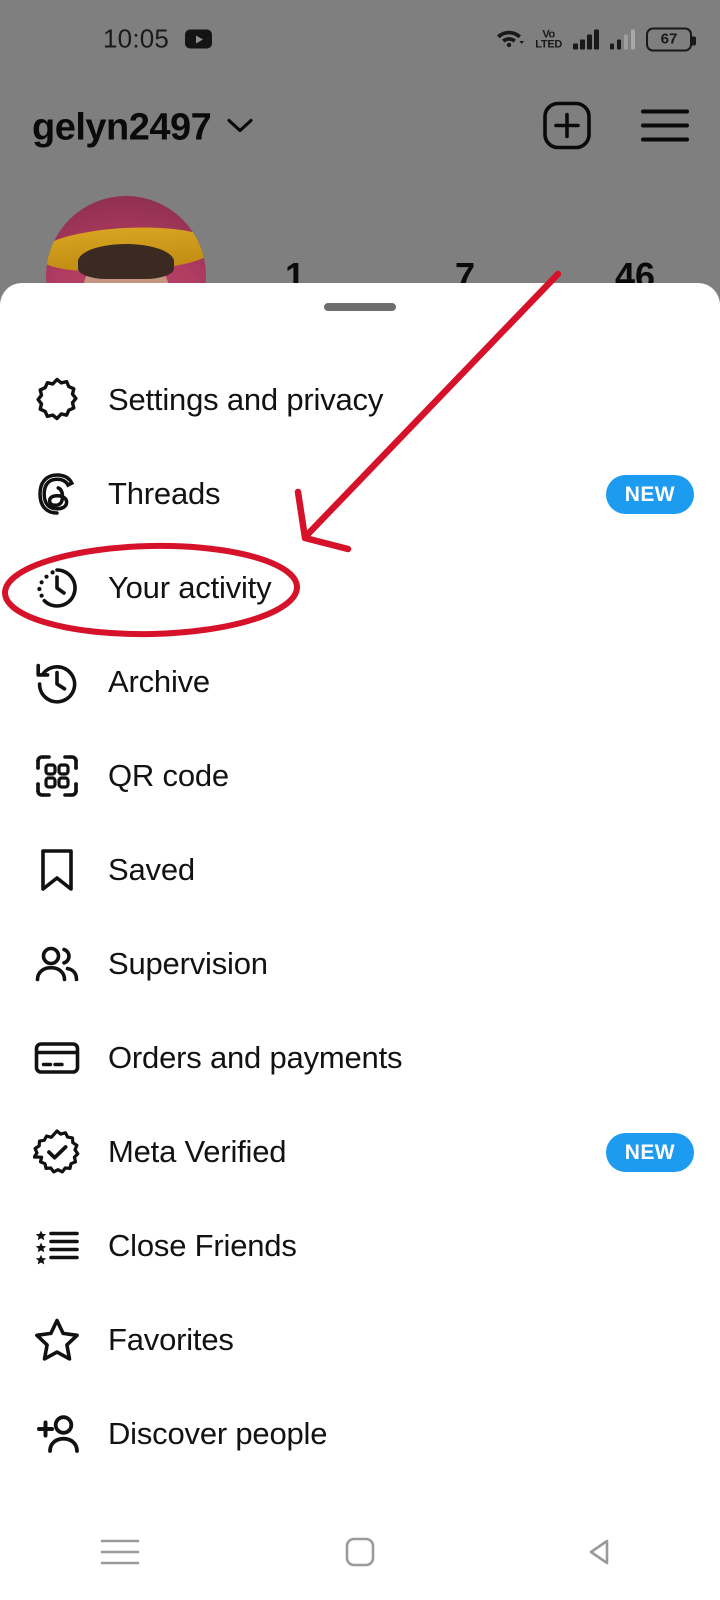  Describe the element at coordinates (586, 39) in the screenshot. I see `signal-bars-icon` at that location.